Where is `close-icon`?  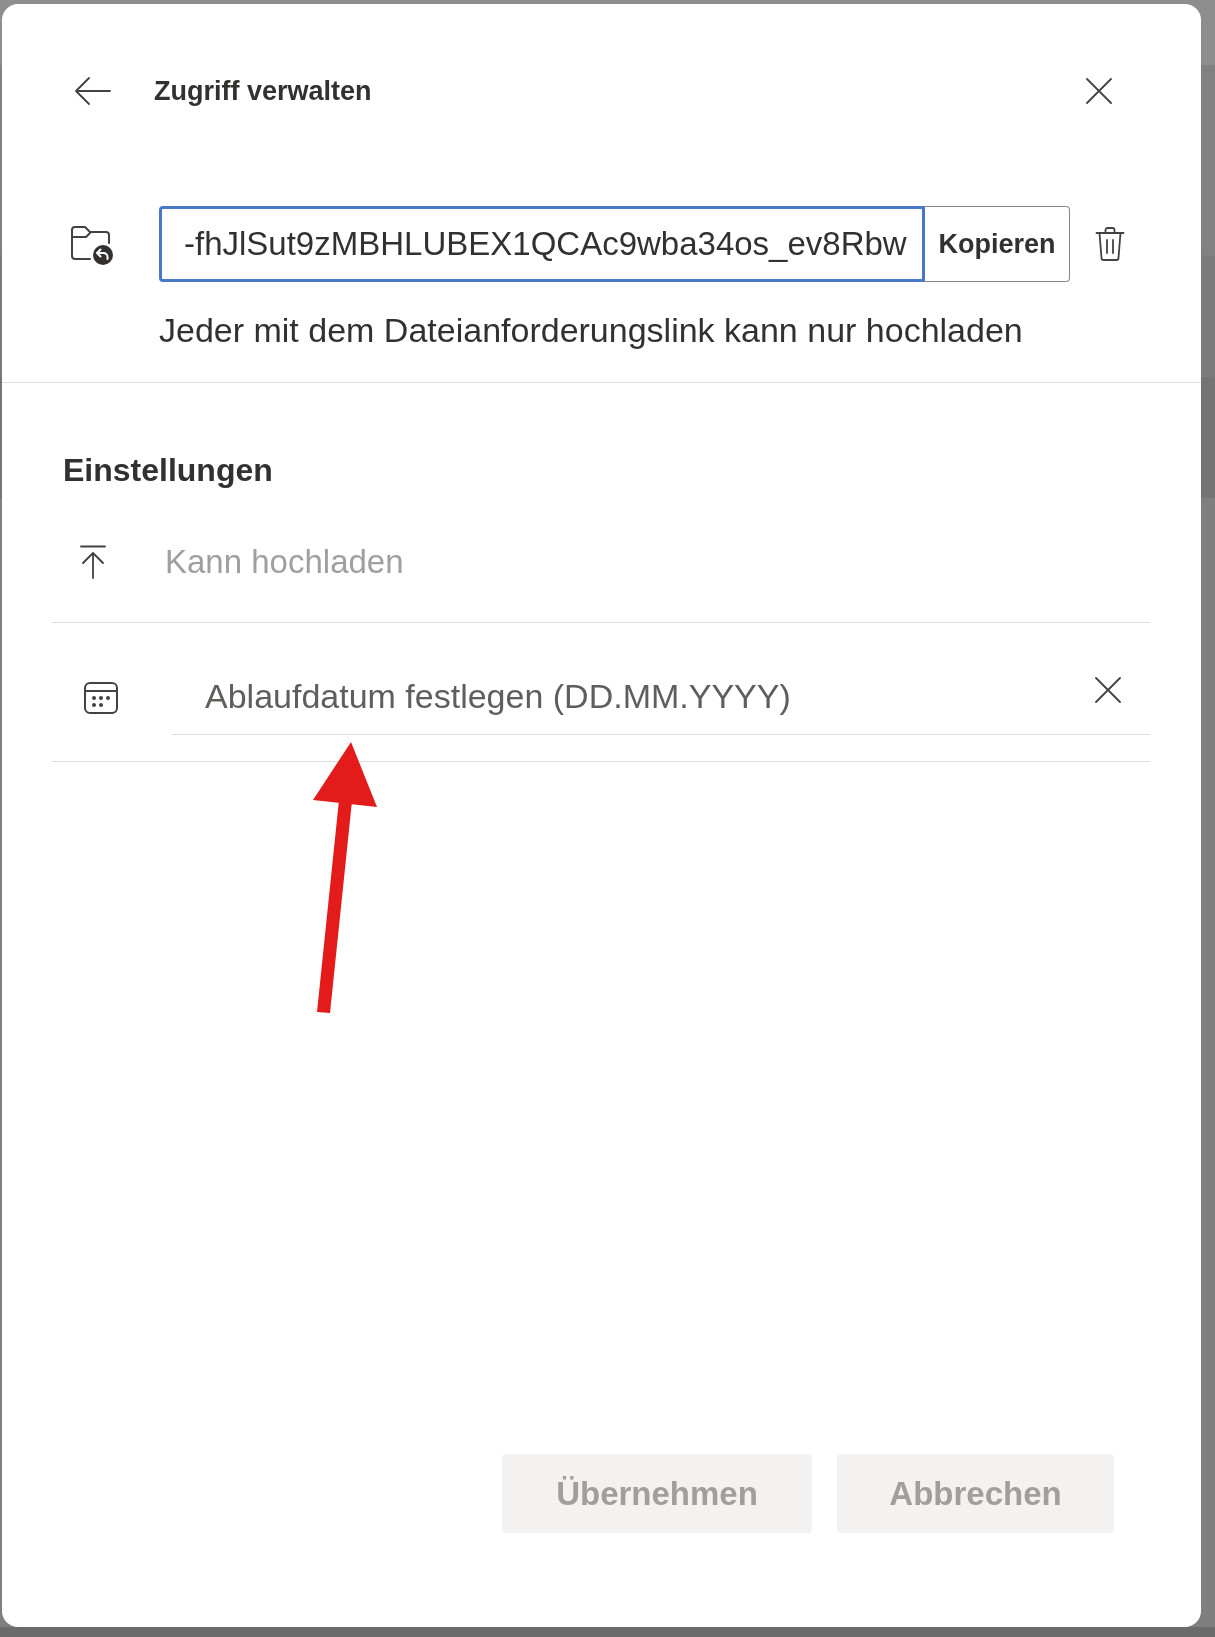
close-icon is located at coordinates (1099, 91).